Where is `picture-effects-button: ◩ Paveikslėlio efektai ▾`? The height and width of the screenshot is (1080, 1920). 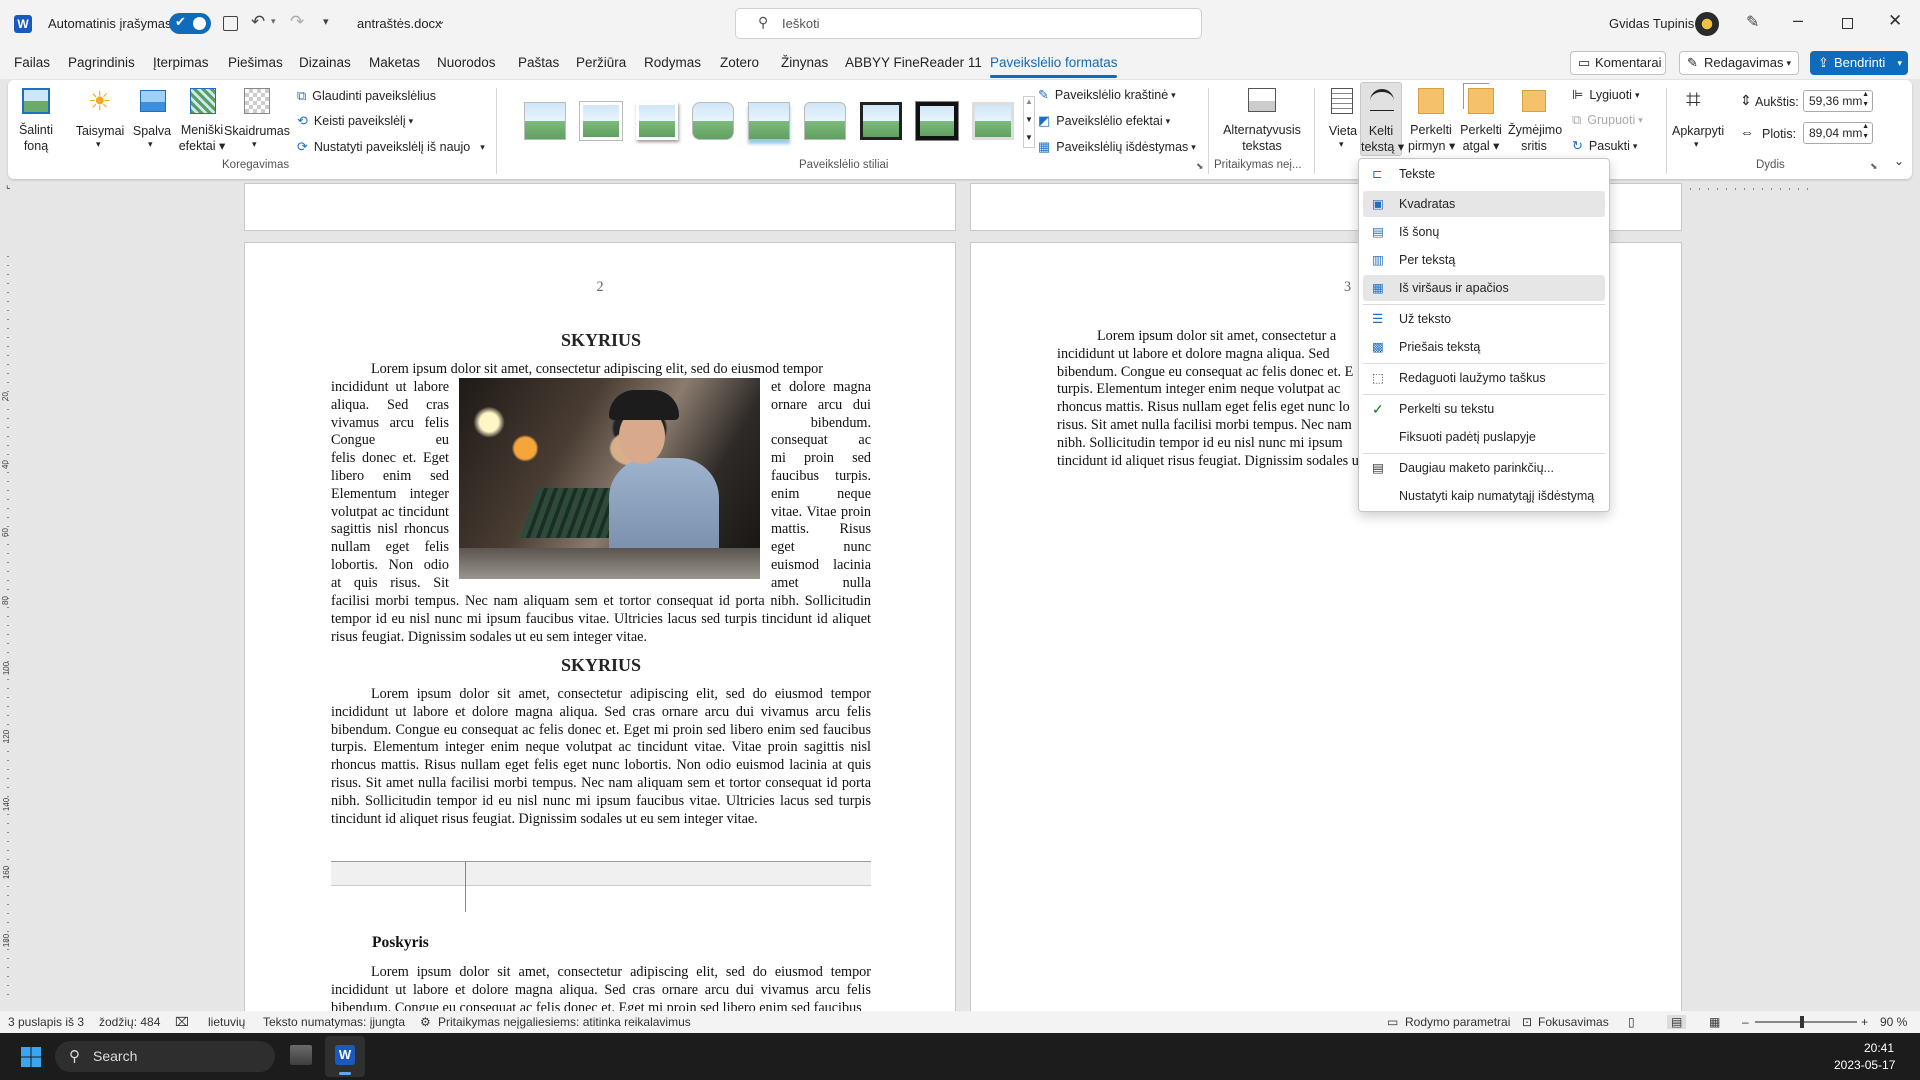 picture-effects-button: ◩ Paveikslėlio efektai ▾ is located at coordinates (1104, 121).